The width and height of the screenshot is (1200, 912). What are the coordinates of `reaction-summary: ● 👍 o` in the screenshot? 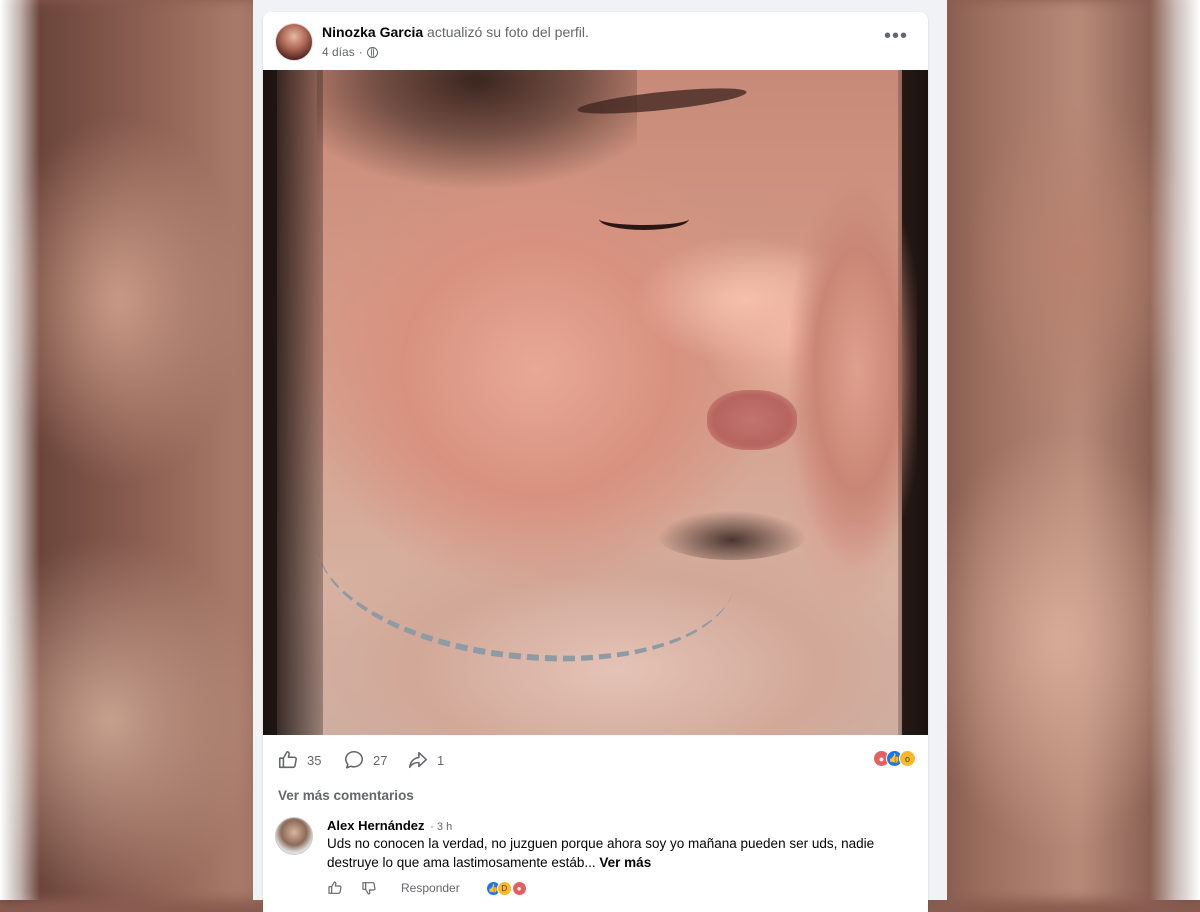 It's located at (894, 758).